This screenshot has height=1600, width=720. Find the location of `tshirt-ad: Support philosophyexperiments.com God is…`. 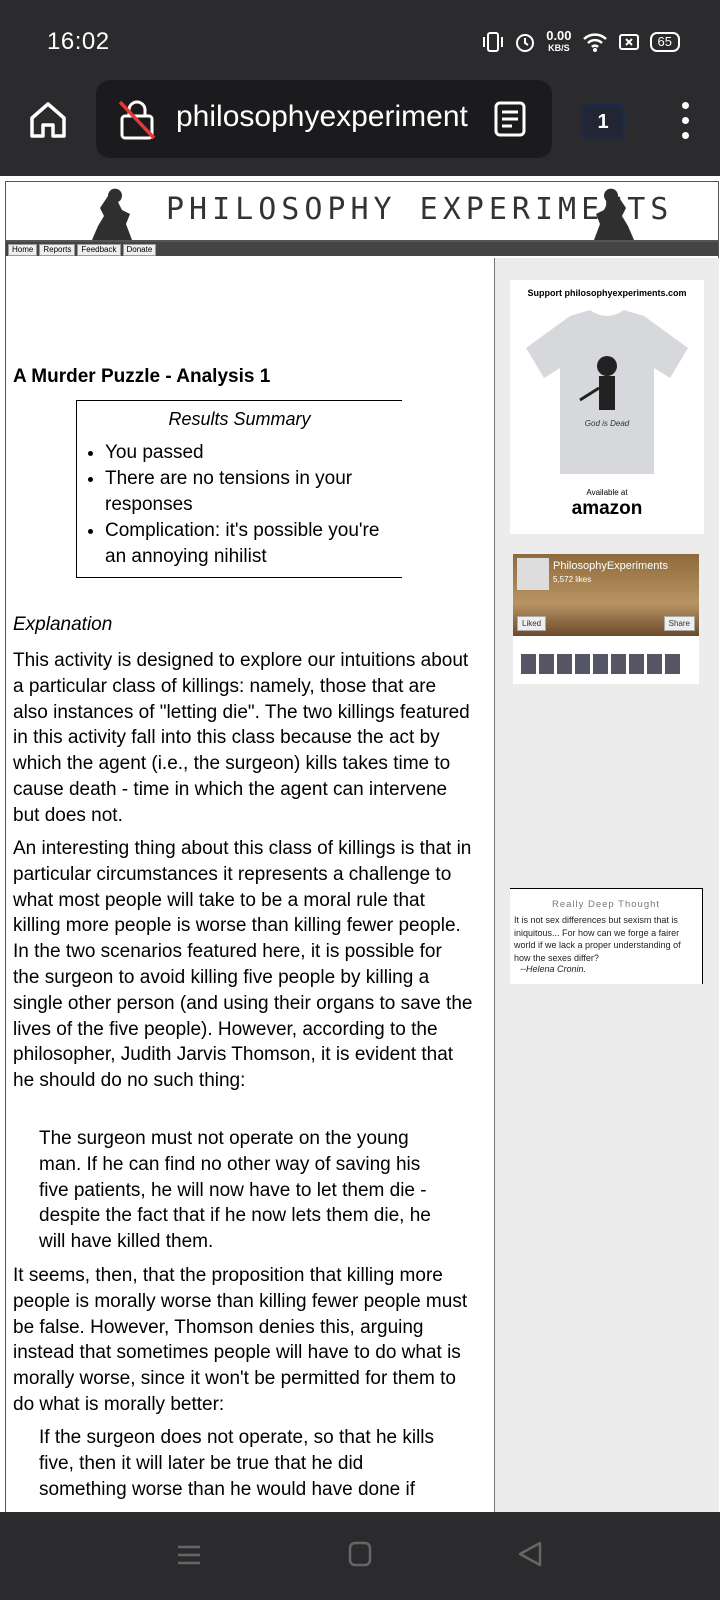

tshirt-ad: Support philosophyexperiments.com God is… is located at coordinates (607, 407).